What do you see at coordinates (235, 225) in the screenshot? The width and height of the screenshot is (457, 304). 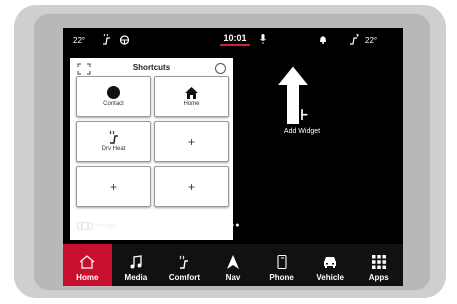 I see `page-indicator-dots: ●●` at bounding box center [235, 225].